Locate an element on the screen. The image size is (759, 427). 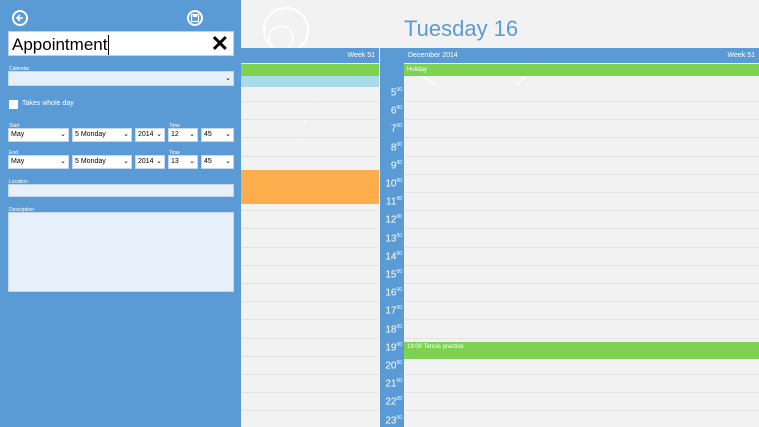
location-input is located at coordinates (121, 190).